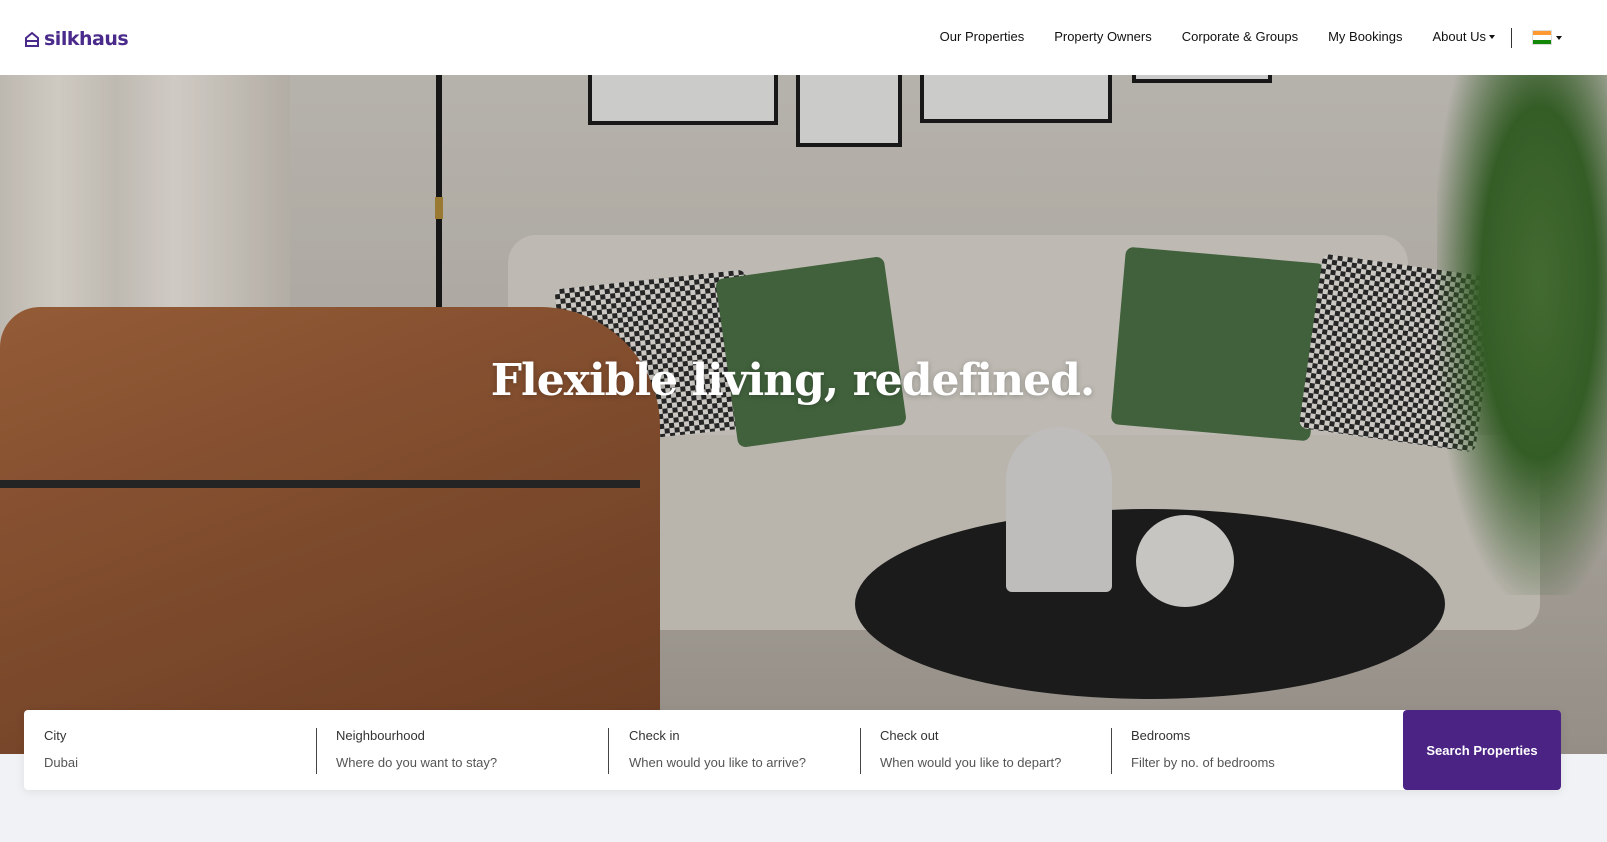 The image size is (1607, 842). I want to click on nav-label: Property Owners, so click(1103, 36).